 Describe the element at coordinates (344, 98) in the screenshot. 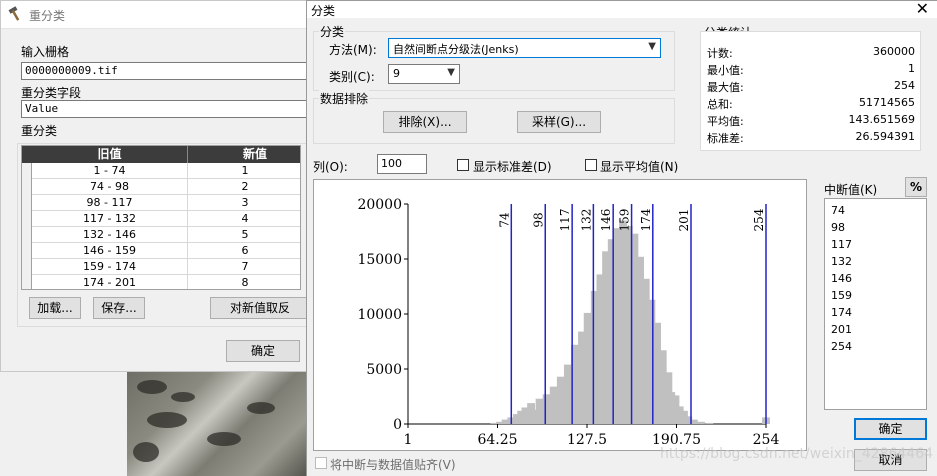

I see `data-exclusion-title: 数据排除` at that location.